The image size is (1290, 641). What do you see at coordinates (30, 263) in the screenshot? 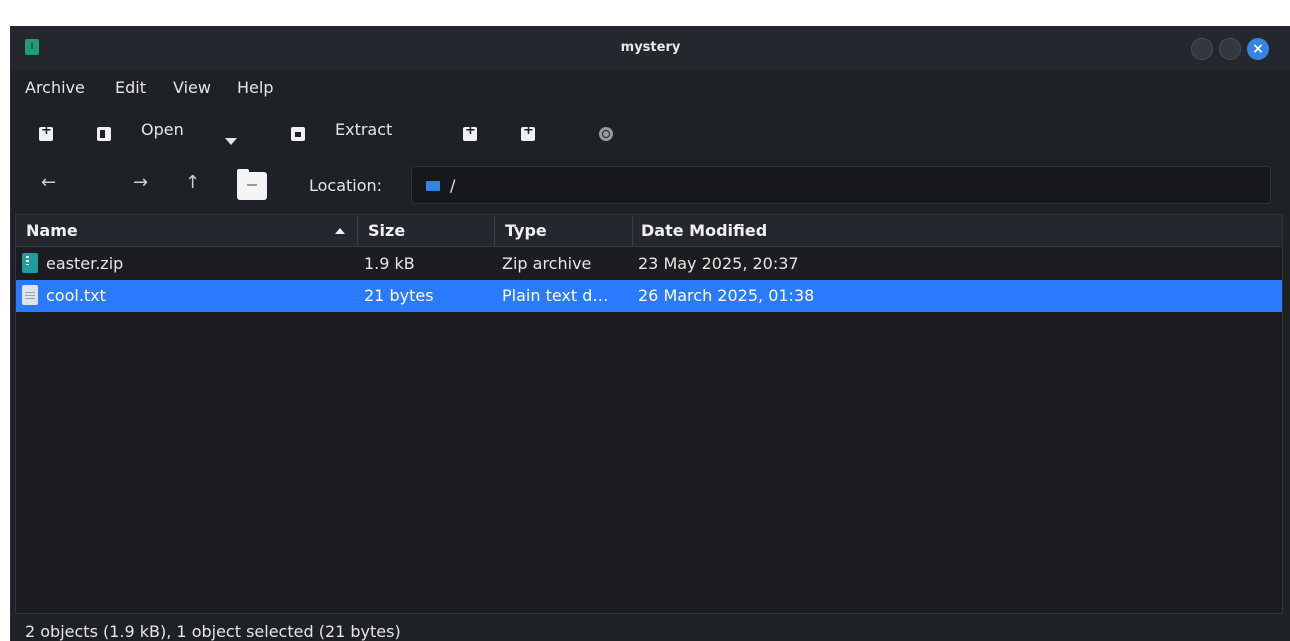
I see `zip-file-icon` at bounding box center [30, 263].